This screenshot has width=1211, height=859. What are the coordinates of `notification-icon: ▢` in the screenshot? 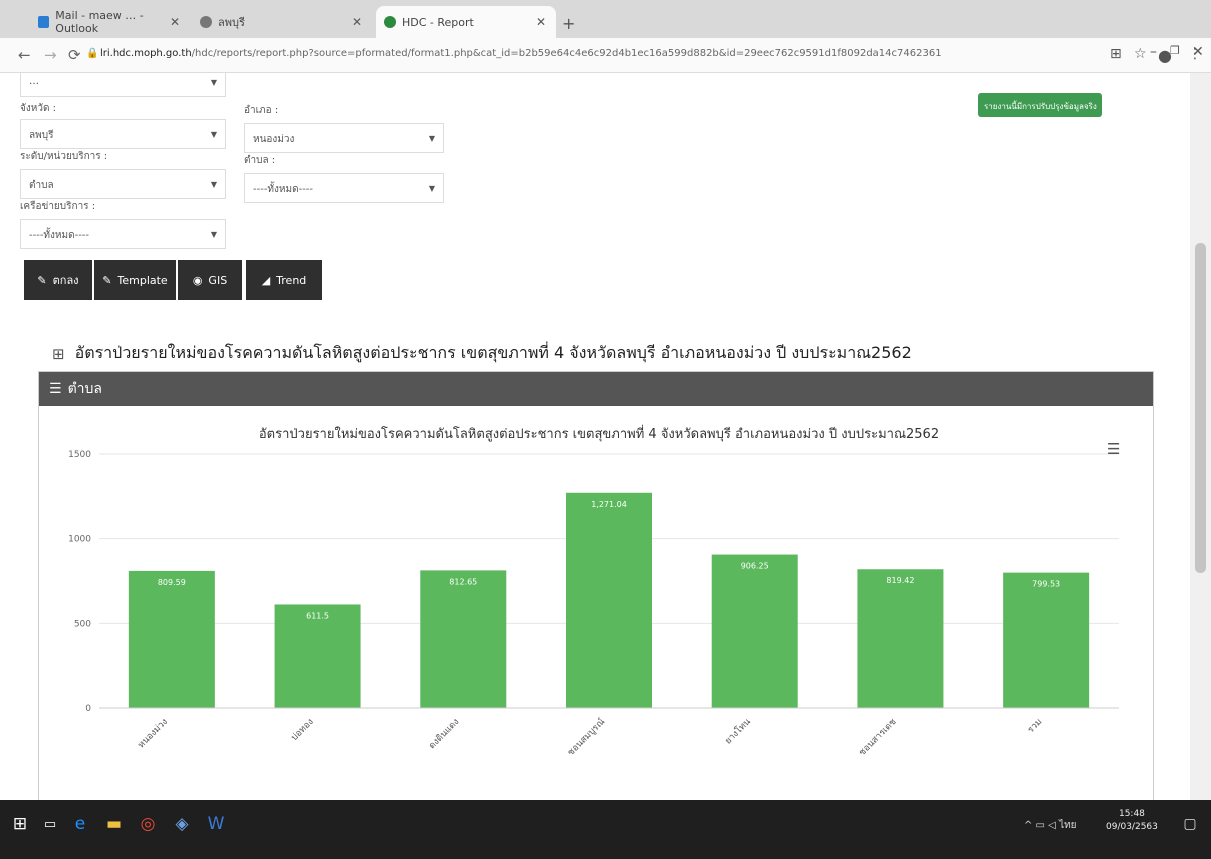 It's located at (1190, 824).